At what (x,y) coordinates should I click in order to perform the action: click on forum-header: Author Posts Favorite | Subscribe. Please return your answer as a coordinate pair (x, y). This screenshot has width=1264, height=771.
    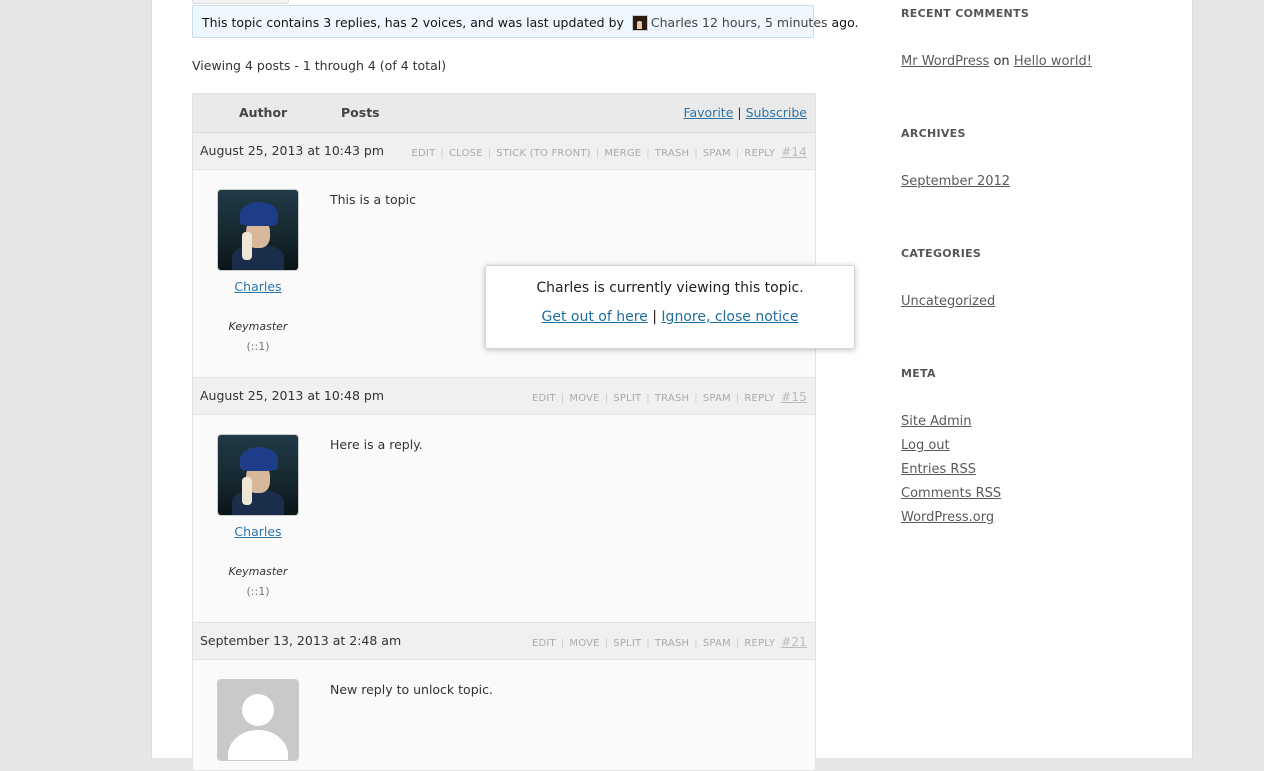
    Looking at the image, I should click on (504, 113).